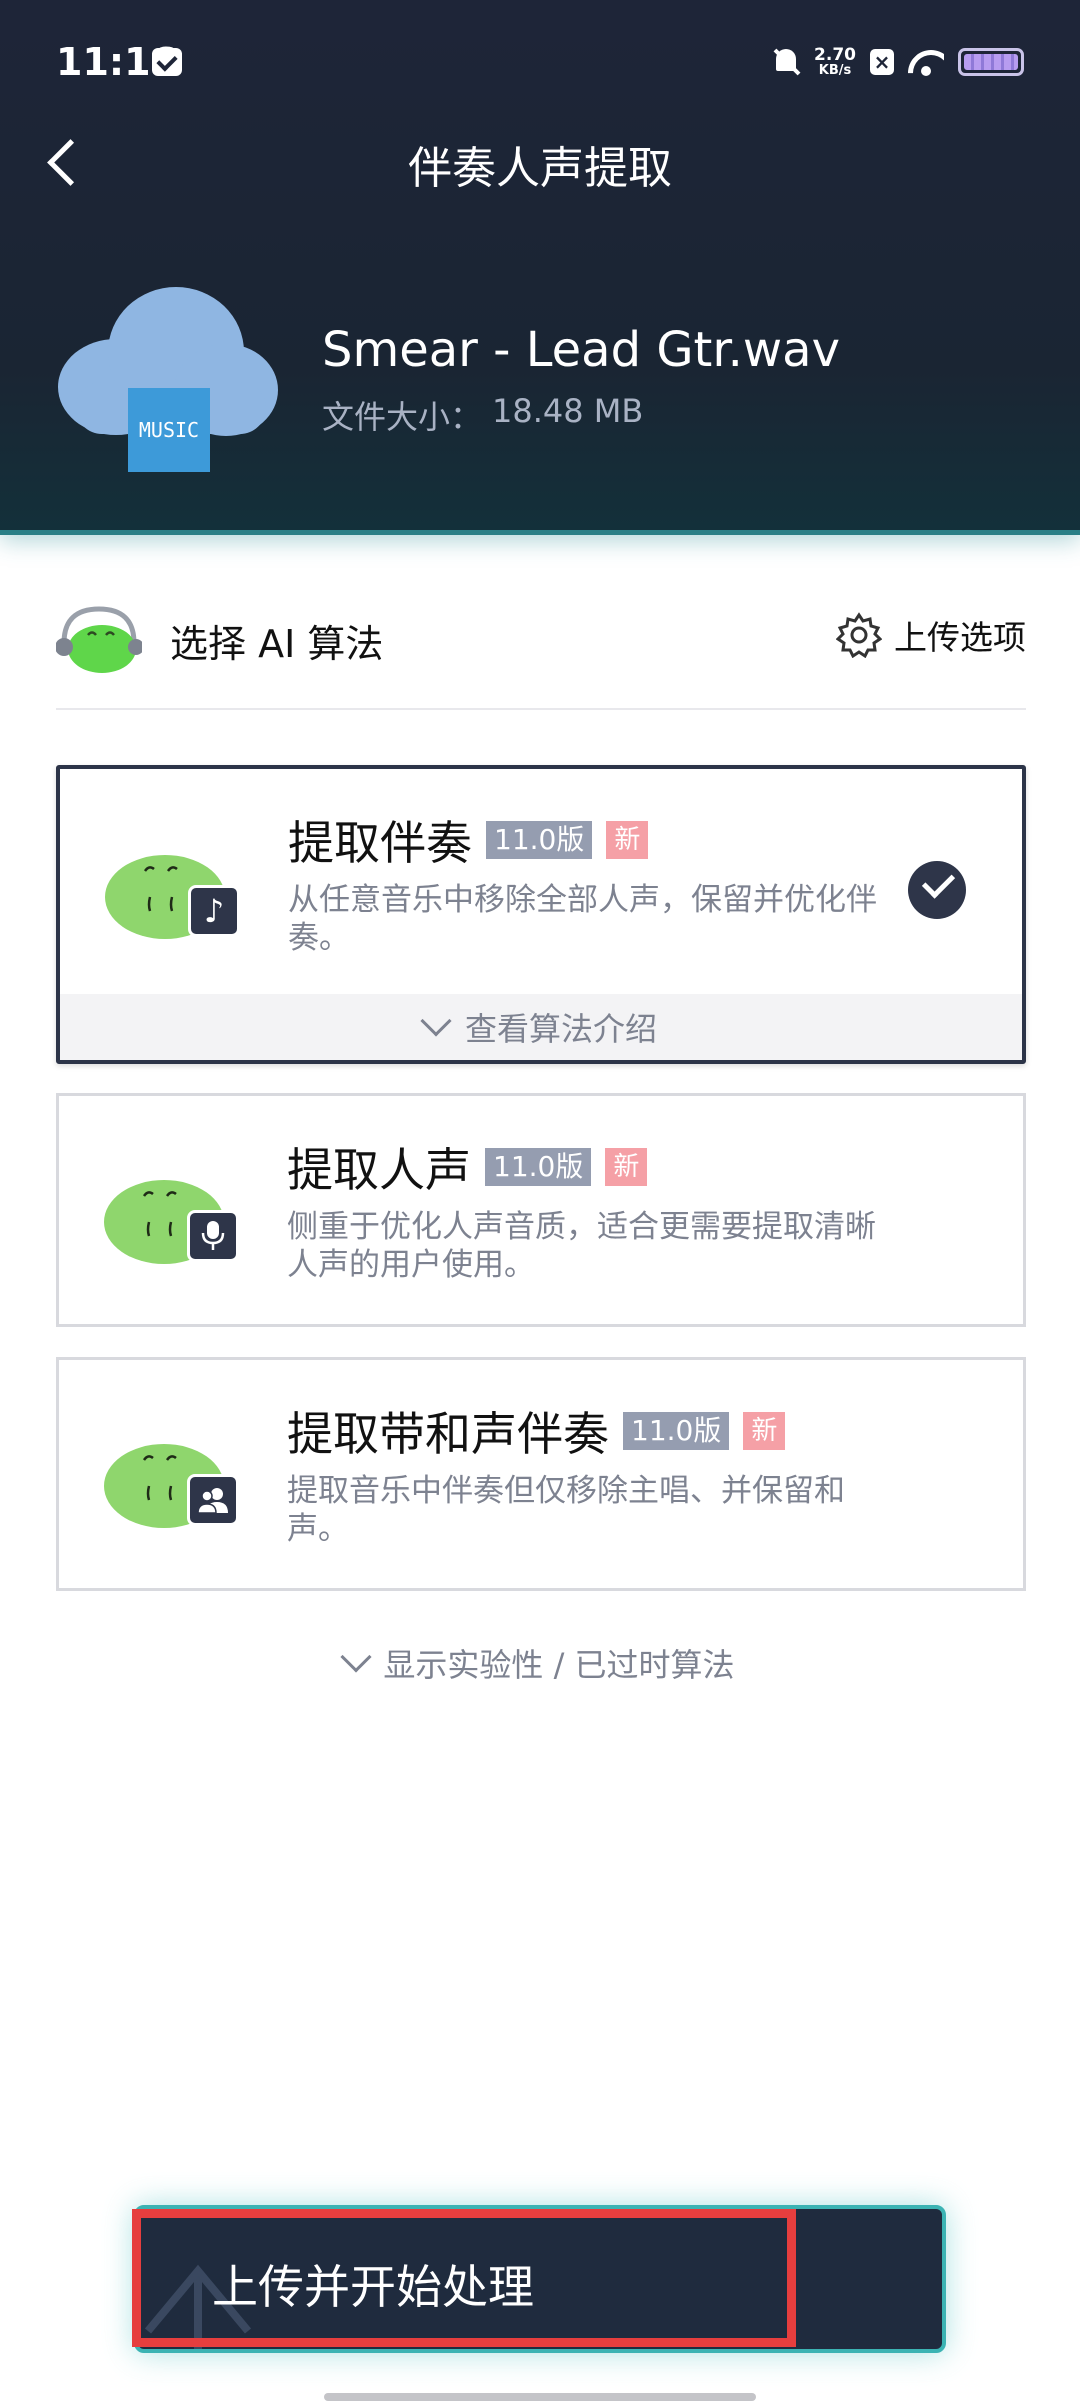 This screenshot has height=2408, width=1080. I want to click on users-icon, so click(213, 1500).